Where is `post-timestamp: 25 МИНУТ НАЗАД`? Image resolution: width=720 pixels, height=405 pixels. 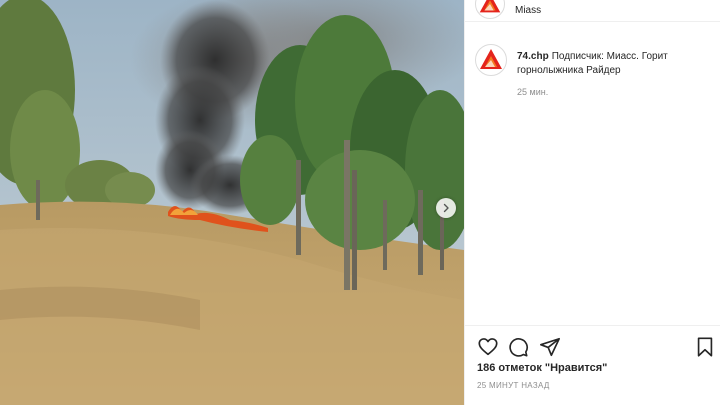 post-timestamp: 25 МИНУТ НАЗАД is located at coordinates (513, 385).